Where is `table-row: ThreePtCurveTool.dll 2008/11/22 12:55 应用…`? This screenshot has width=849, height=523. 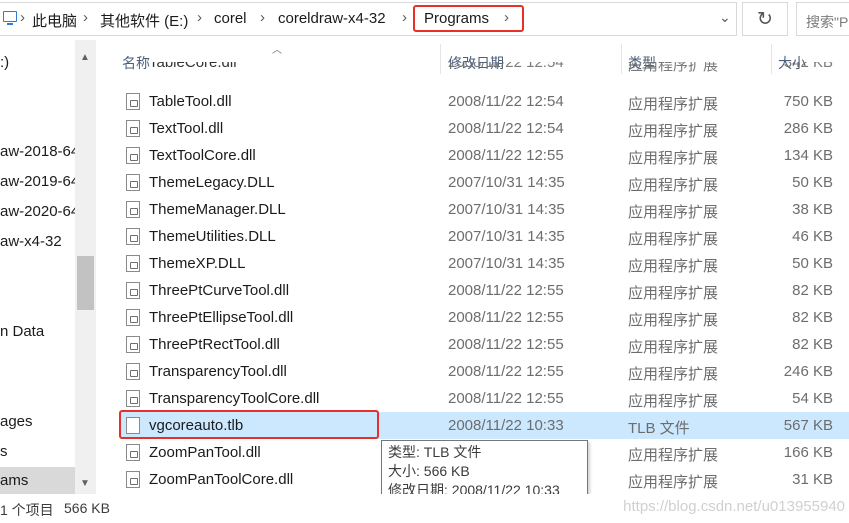 table-row: ThreePtCurveTool.dll 2008/11/22 12:55 应用… is located at coordinates (484, 290).